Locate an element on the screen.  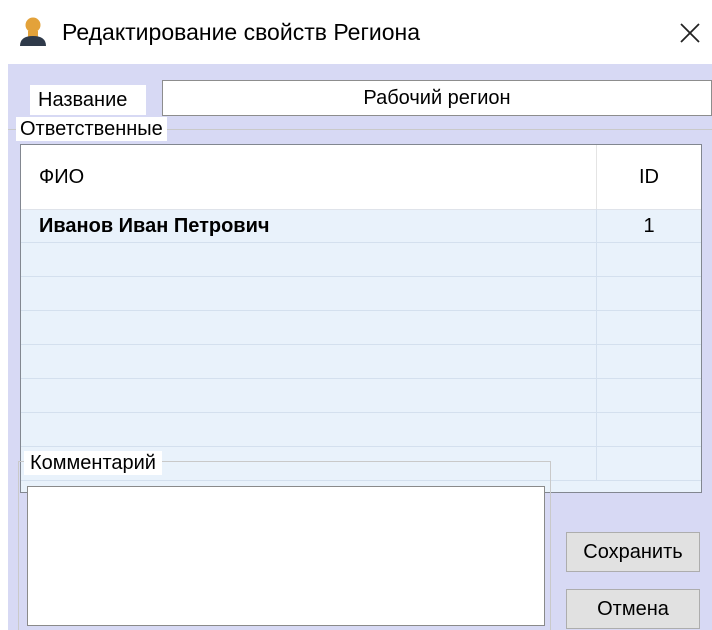
title-bar: Редактирование свойств Региона is located at coordinates (356, 32).